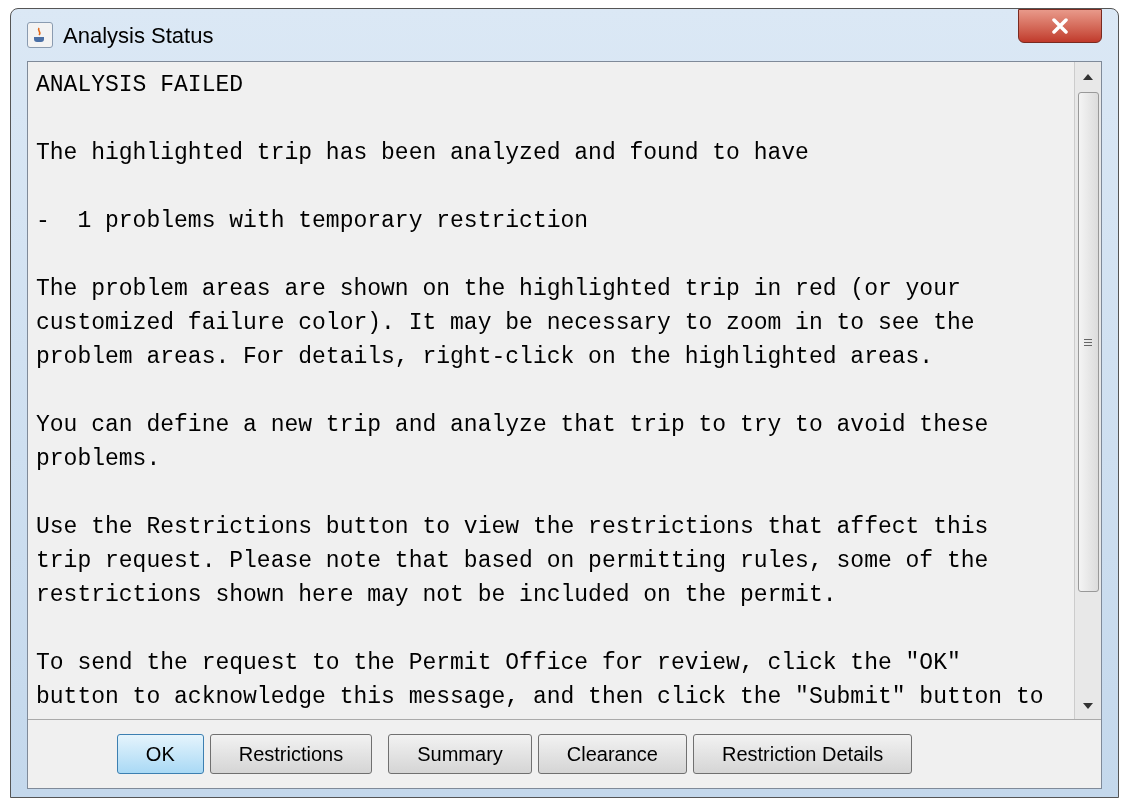  Describe the element at coordinates (1088, 77) in the screenshot. I see `scroll-up-icon` at that location.